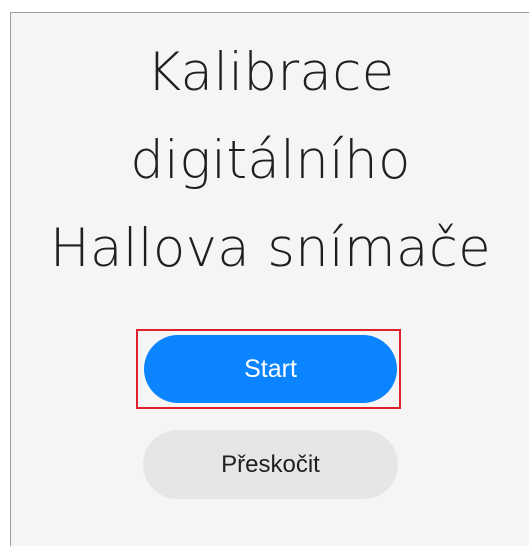 The image size is (529, 546). I want to click on skip-button: Přeskočit, so click(270, 464).